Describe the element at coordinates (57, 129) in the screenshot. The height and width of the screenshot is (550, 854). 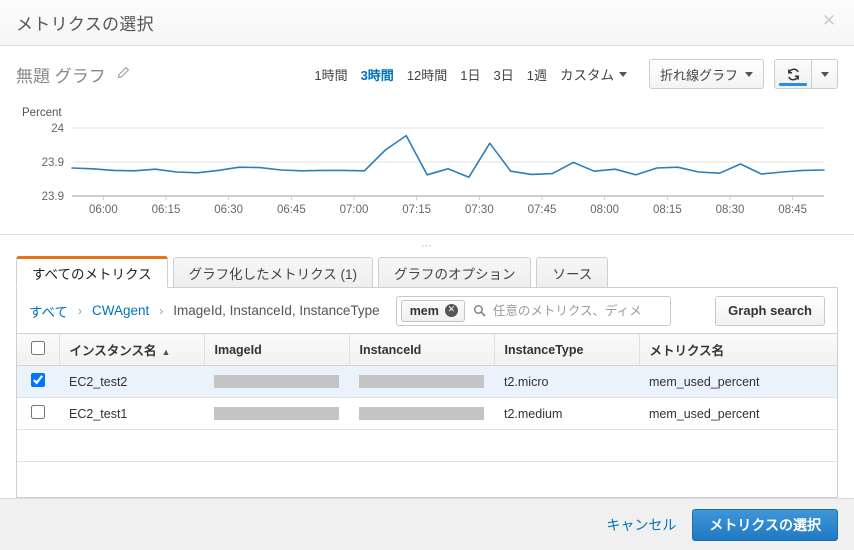
I see `svg-text: 24` at that location.